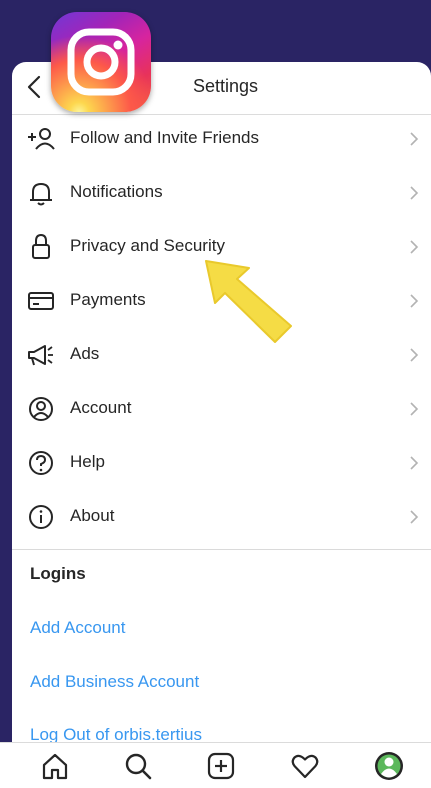 This screenshot has height=788, width=431. Describe the element at coordinates (389, 766) in the screenshot. I see `profile-avatar-icon` at that location.